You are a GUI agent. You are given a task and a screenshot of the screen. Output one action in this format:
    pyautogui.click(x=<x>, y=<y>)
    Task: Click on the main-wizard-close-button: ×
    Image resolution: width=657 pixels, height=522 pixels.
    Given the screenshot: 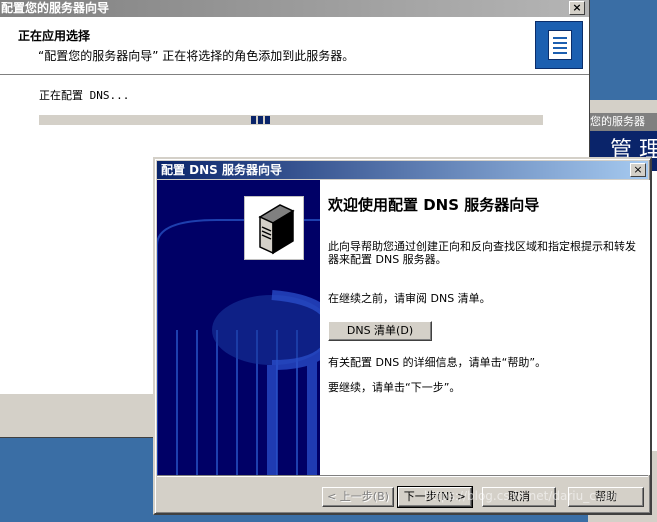 What is the action you would take?
    pyautogui.click(x=577, y=8)
    